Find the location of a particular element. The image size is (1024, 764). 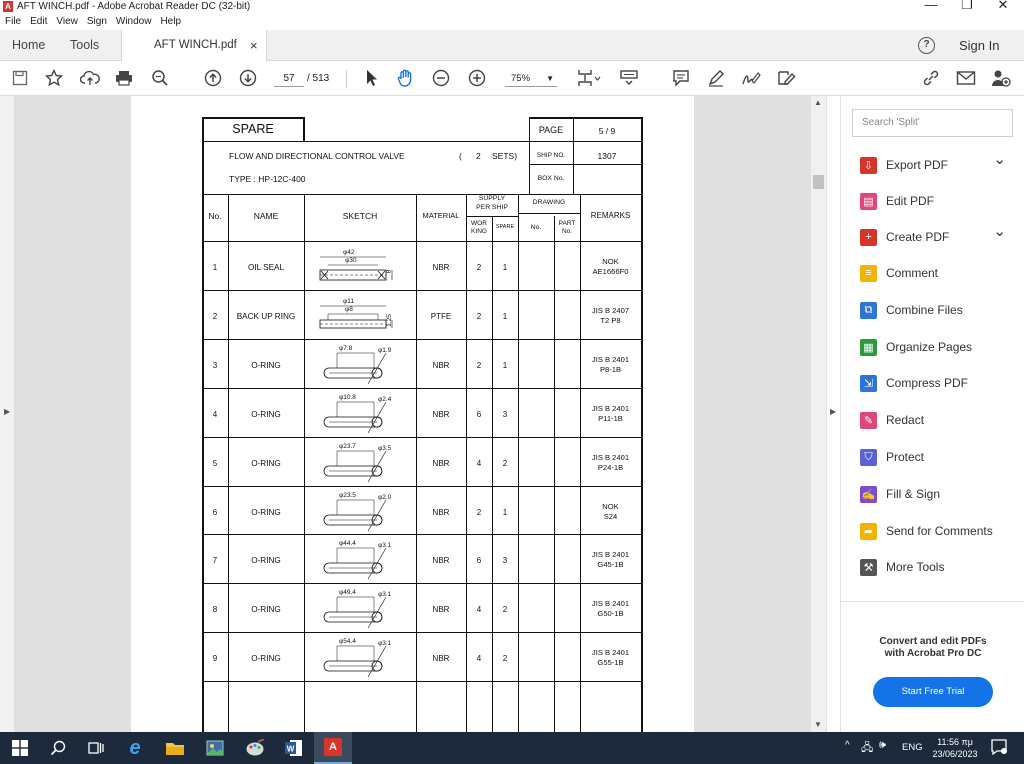

hand-tool-icon is located at coordinates (406, 78).